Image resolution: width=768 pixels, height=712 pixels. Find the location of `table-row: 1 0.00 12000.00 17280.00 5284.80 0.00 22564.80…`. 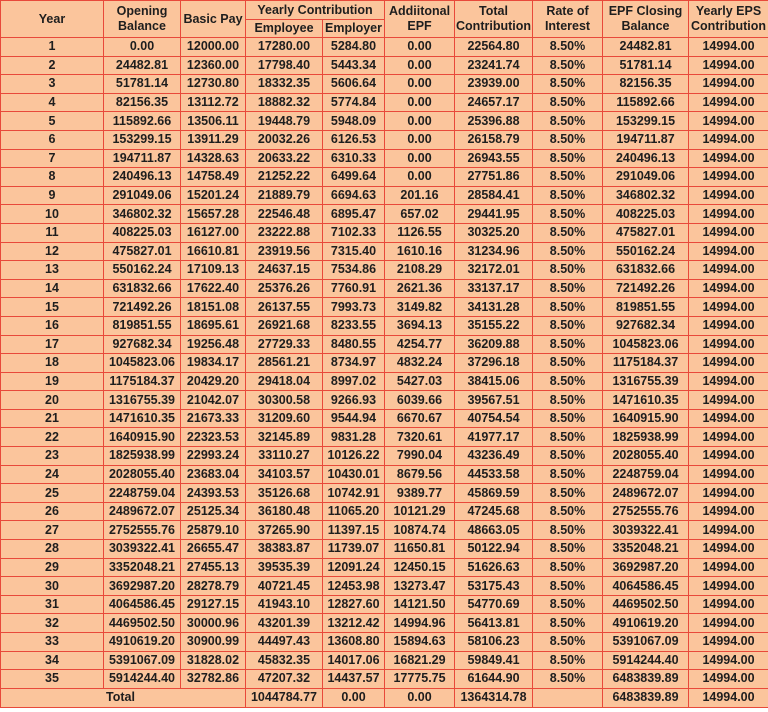

table-row: 1 0.00 12000.00 17280.00 5284.80 0.00 22564.80… is located at coordinates (384, 47).